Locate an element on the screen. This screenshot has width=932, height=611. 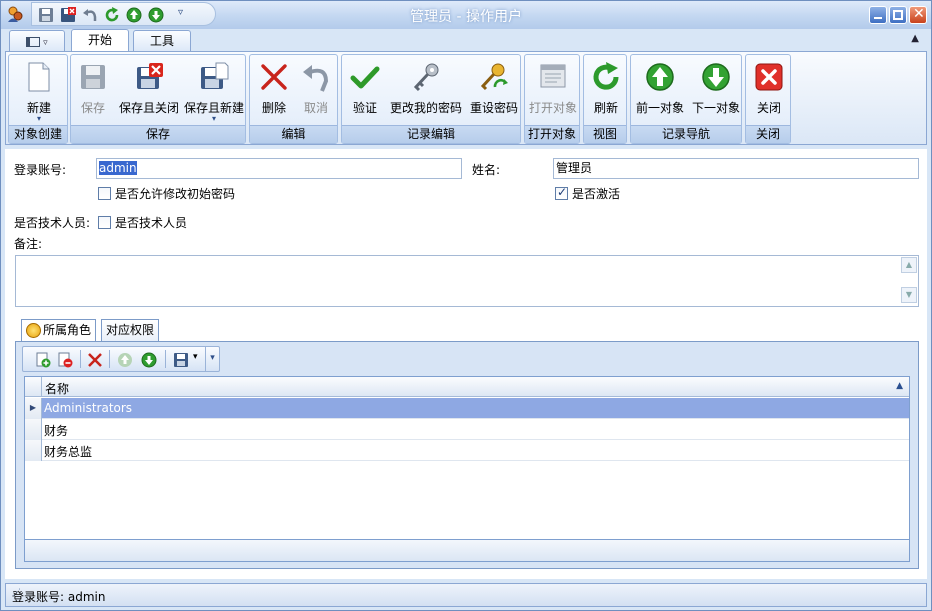
close-icon is located at coordinates (769, 77).